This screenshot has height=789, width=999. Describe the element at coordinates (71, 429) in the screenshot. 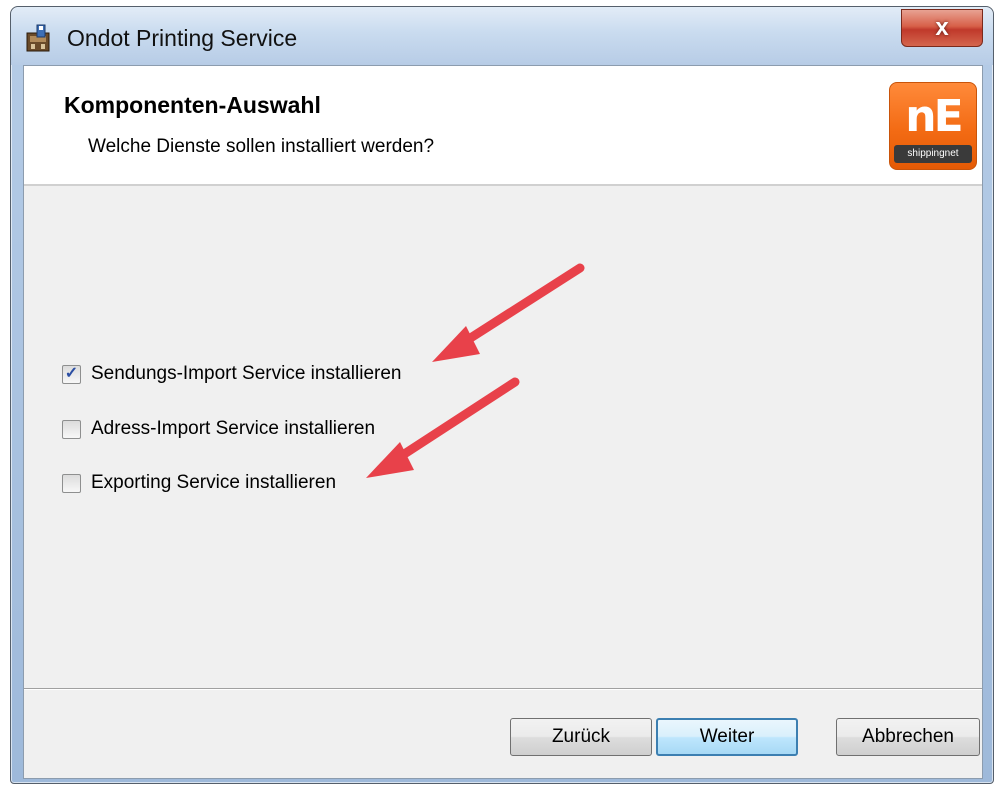

I see `checkbox-adress-import` at that location.